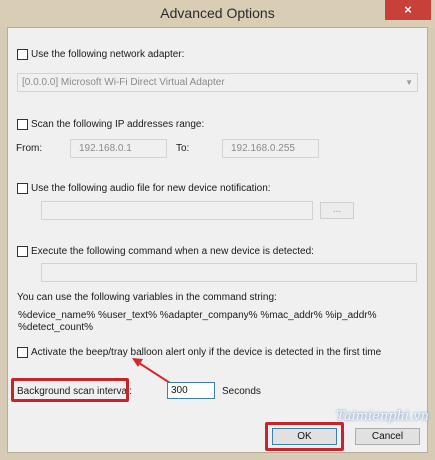 Image resolution: width=435 pixels, height=460 pixels. I want to click on seconds-label-row: Seconds, so click(241, 391).